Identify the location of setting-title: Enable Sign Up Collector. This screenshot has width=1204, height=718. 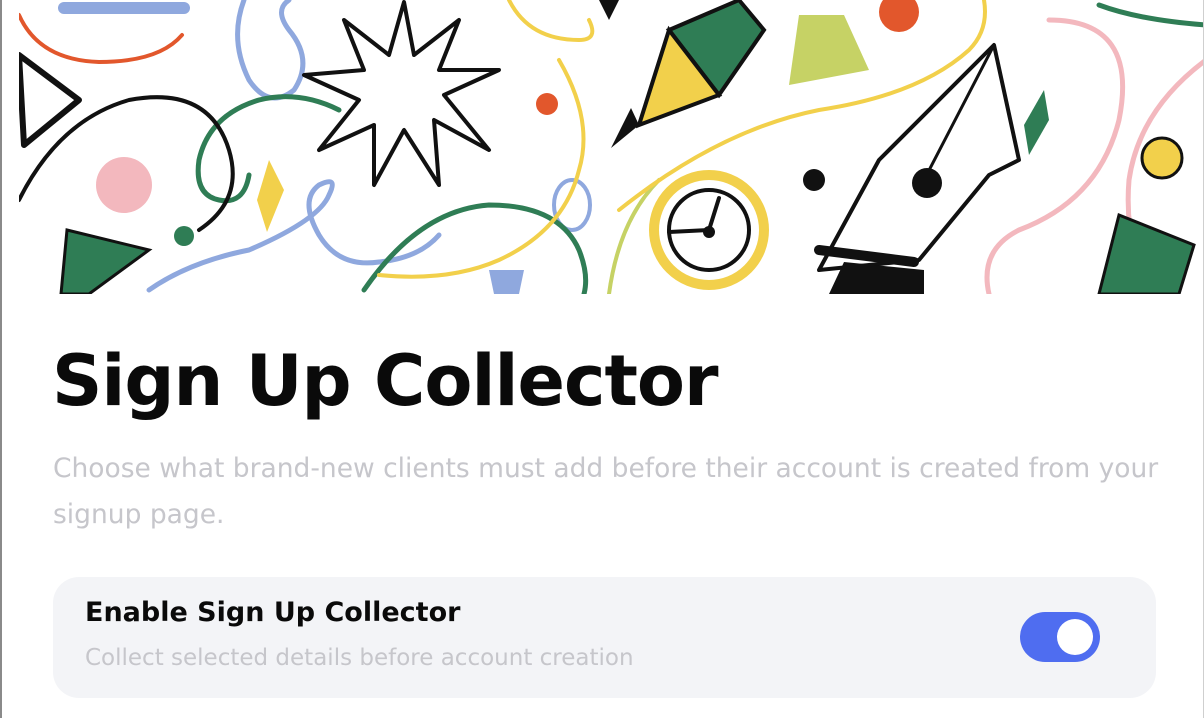
(273, 612).